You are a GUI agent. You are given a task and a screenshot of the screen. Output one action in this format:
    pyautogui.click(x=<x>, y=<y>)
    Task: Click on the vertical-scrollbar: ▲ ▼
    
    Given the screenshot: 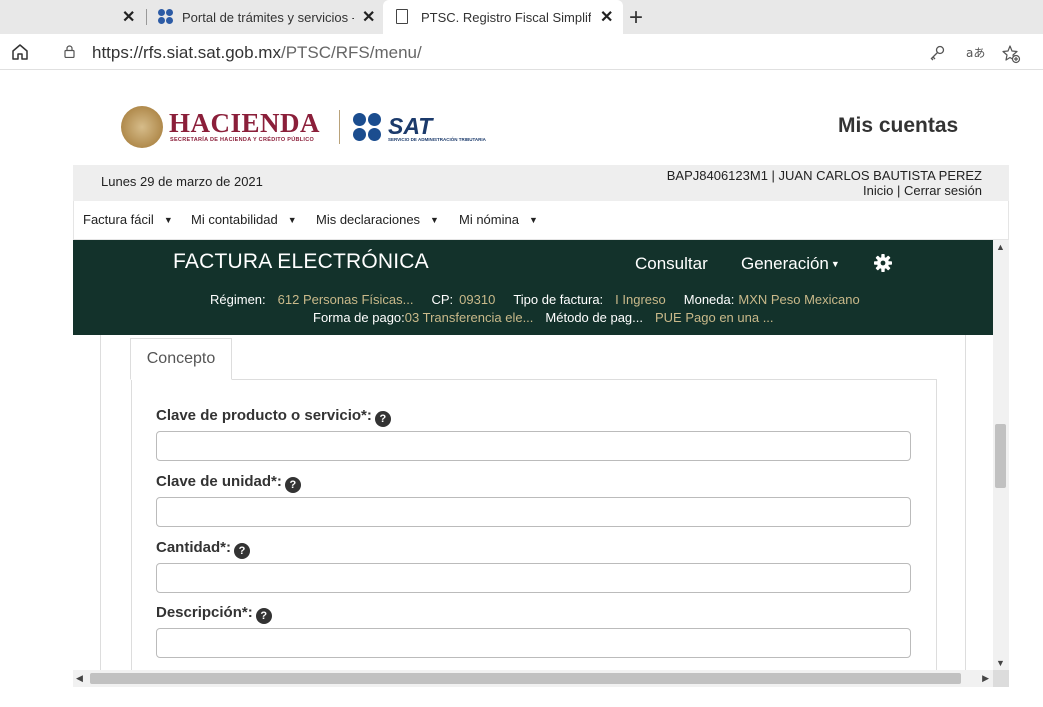 What is the action you would take?
    pyautogui.click(x=1001, y=455)
    